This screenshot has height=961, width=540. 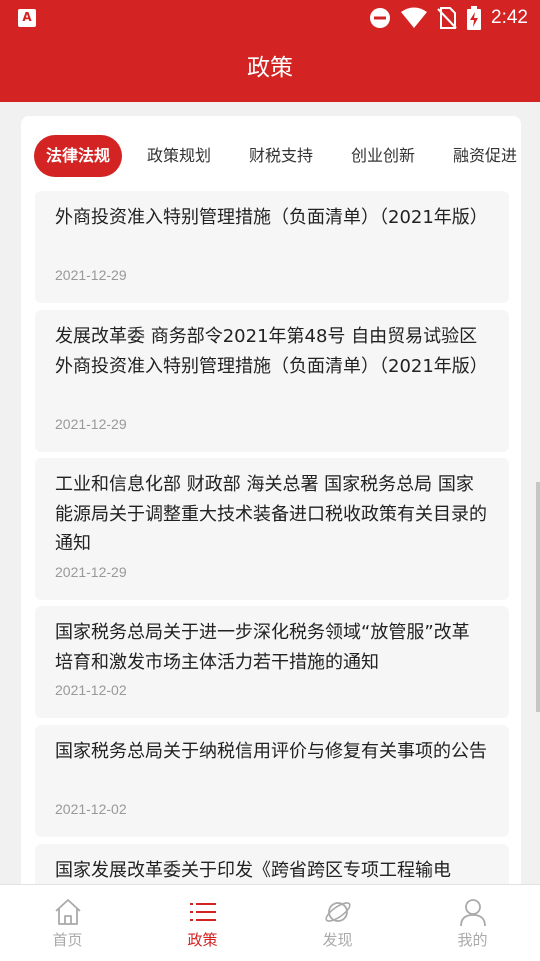 I want to click on status-icons: 2:42, so click(x=448, y=18).